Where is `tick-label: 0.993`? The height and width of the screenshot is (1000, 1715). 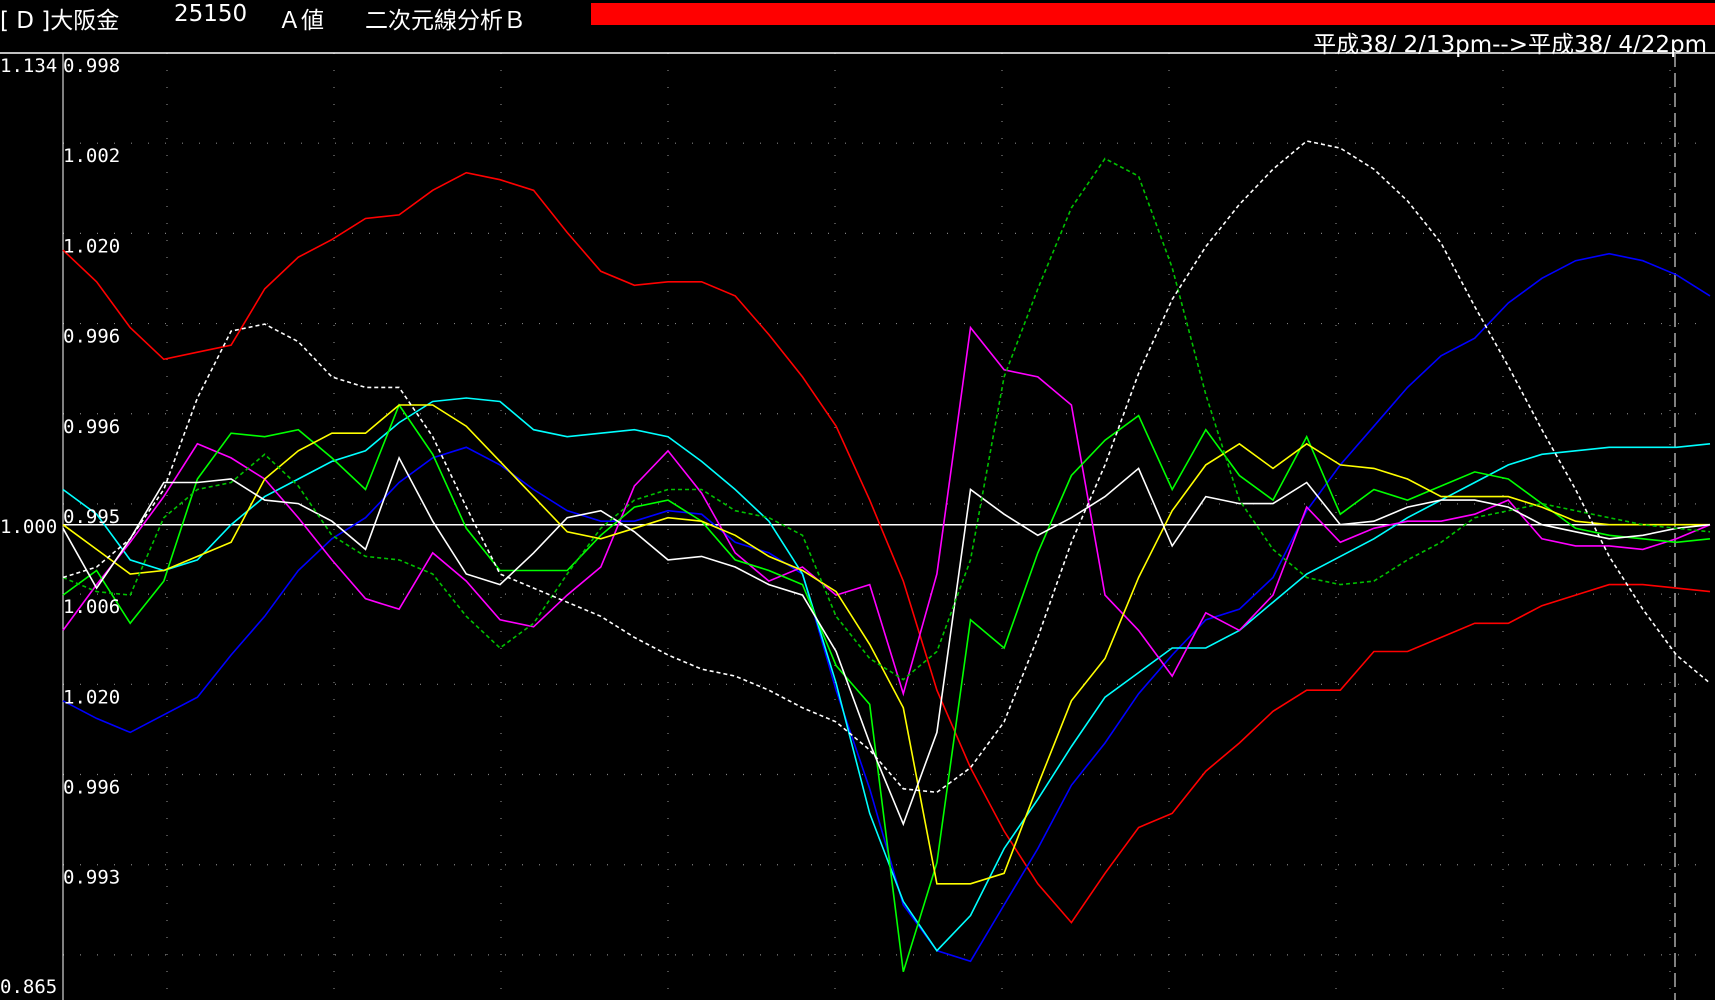
tick-label: 0.993 is located at coordinates (91, 878).